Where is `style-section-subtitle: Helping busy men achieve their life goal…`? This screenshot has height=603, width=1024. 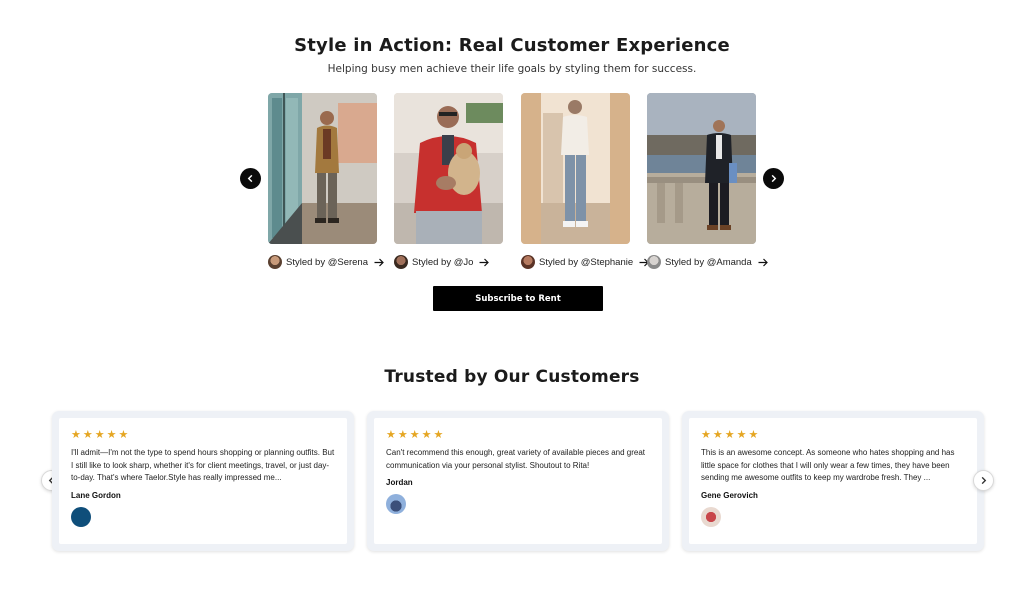
style-section-subtitle: Helping busy men achieve their life goal… is located at coordinates (512, 69).